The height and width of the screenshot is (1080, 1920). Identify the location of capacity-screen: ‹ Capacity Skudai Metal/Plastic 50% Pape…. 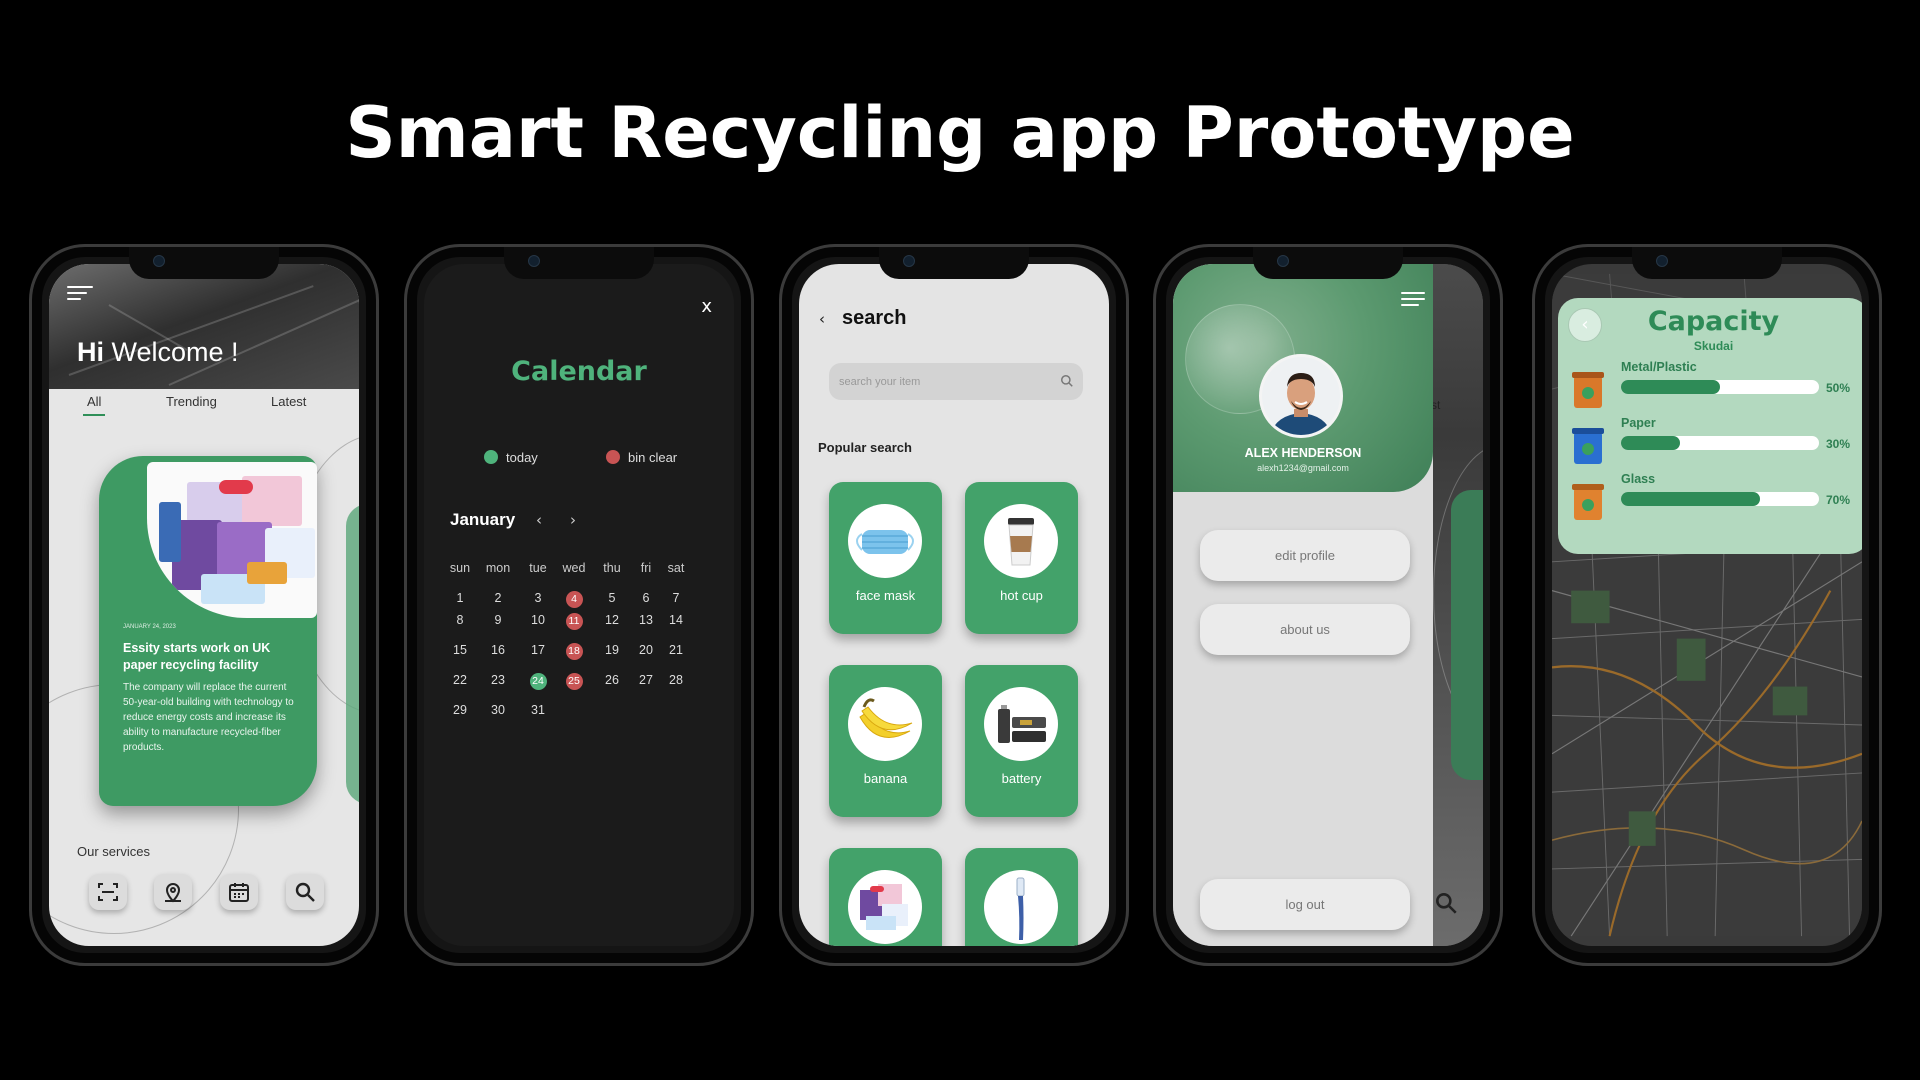
(1707, 605).